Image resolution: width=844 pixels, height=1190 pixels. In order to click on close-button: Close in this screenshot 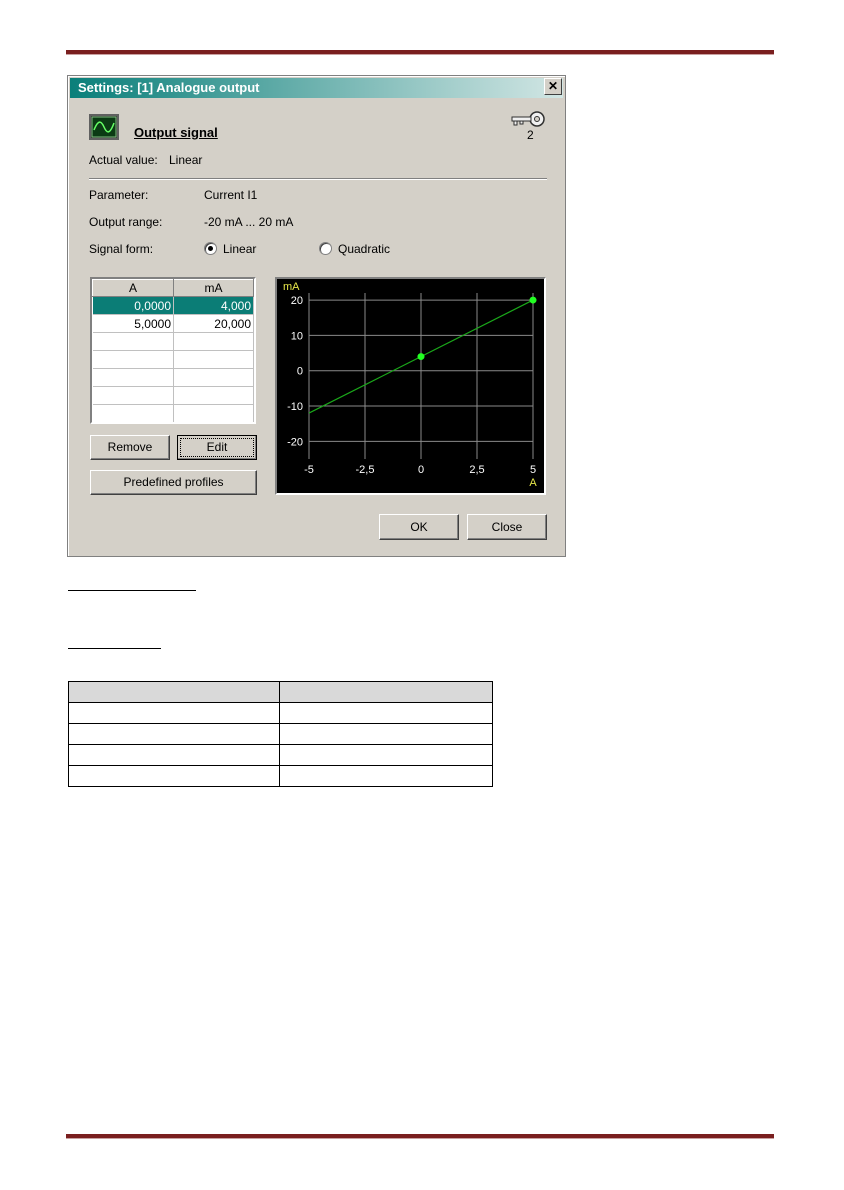, I will do `click(507, 527)`.